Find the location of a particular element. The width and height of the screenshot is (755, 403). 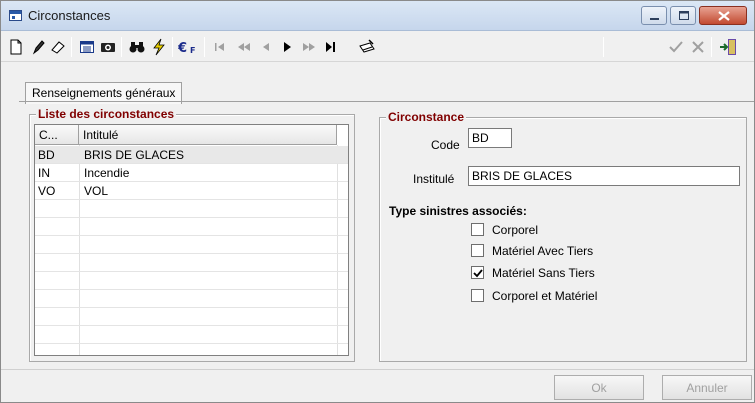

prev-record-icon is located at coordinates (266, 47).